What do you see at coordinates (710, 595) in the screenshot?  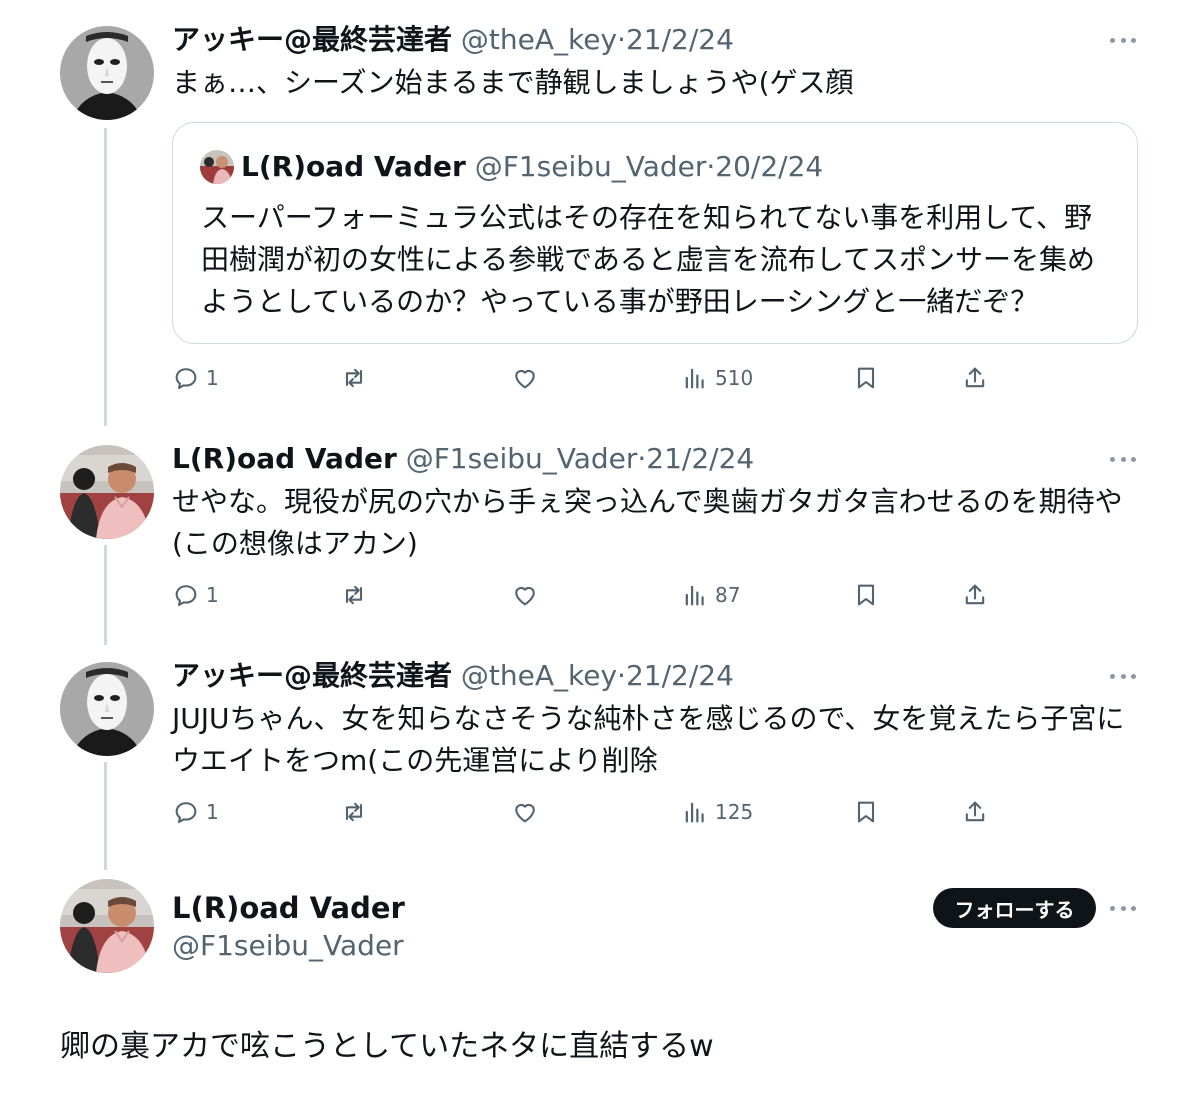 I see `views-button: 87` at bounding box center [710, 595].